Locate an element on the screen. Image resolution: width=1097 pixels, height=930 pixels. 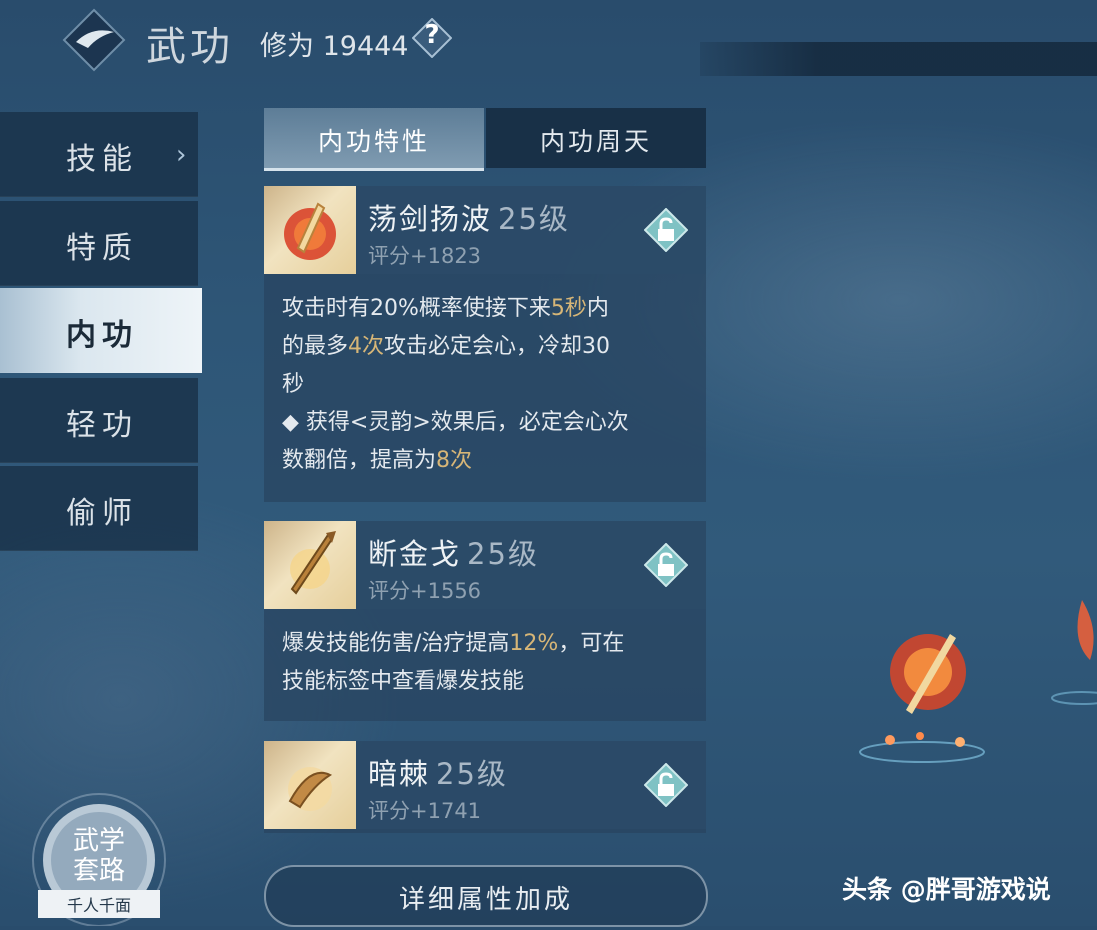
description-line: 爆发技能伤害/治疗提高12%，可在 is located at coordinates (453, 643).